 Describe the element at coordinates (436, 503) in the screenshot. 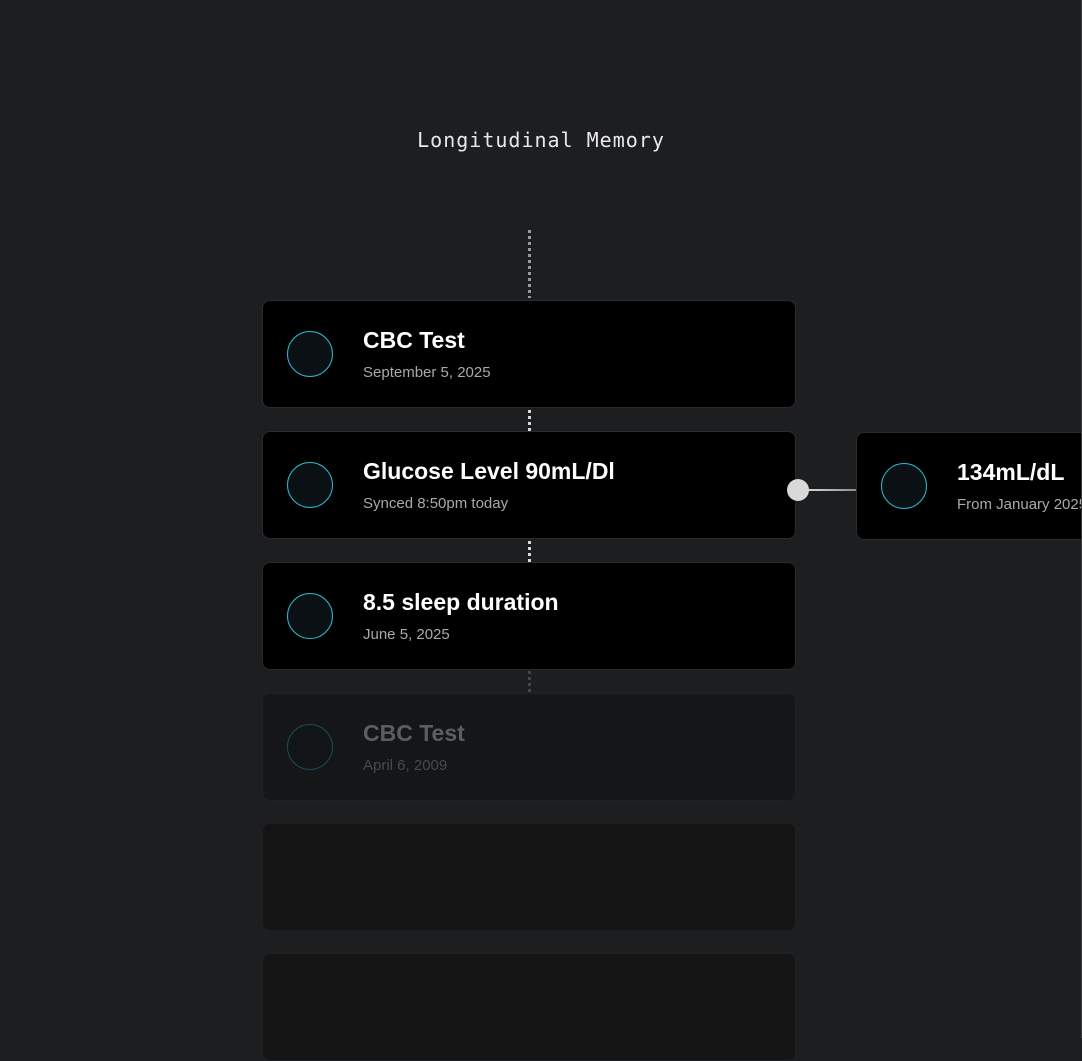

I see `timeline-item-sync-status: Synced 8:50pm today` at that location.